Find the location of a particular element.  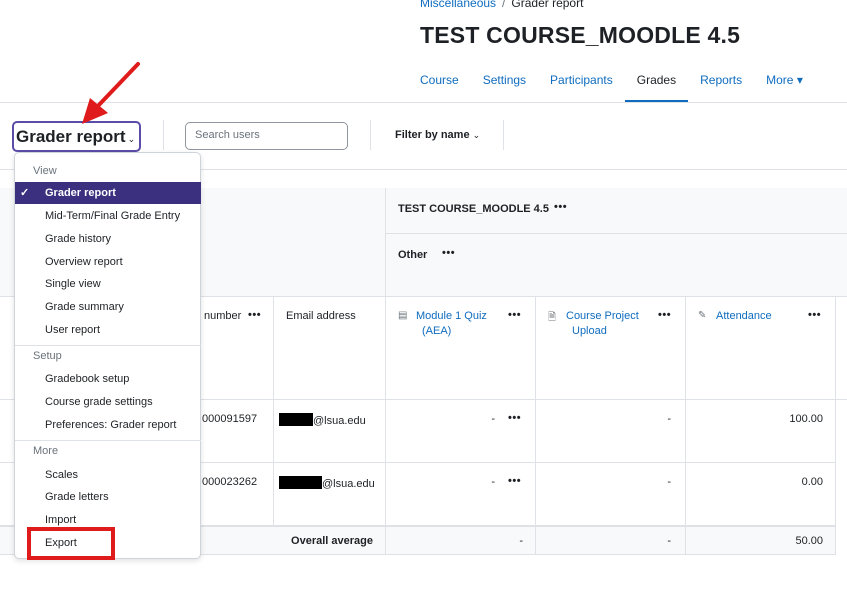

average-cell: 50.00 is located at coordinates (761, 540).